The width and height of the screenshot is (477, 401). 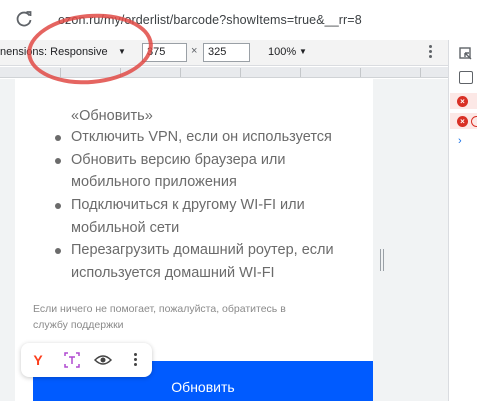 I want to click on zoom-dropdown: 100%, so click(x=282, y=52).